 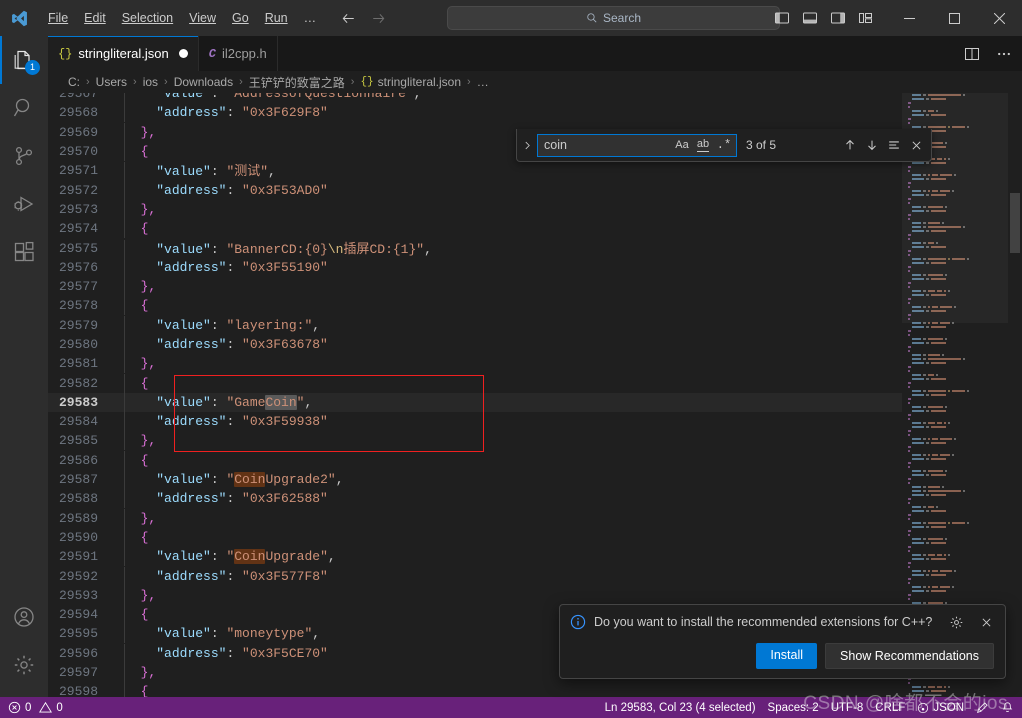 What do you see at coordinates (972, 54) in the screenshot?
I see `split-editor-icon` at bounding box center [972, 54].